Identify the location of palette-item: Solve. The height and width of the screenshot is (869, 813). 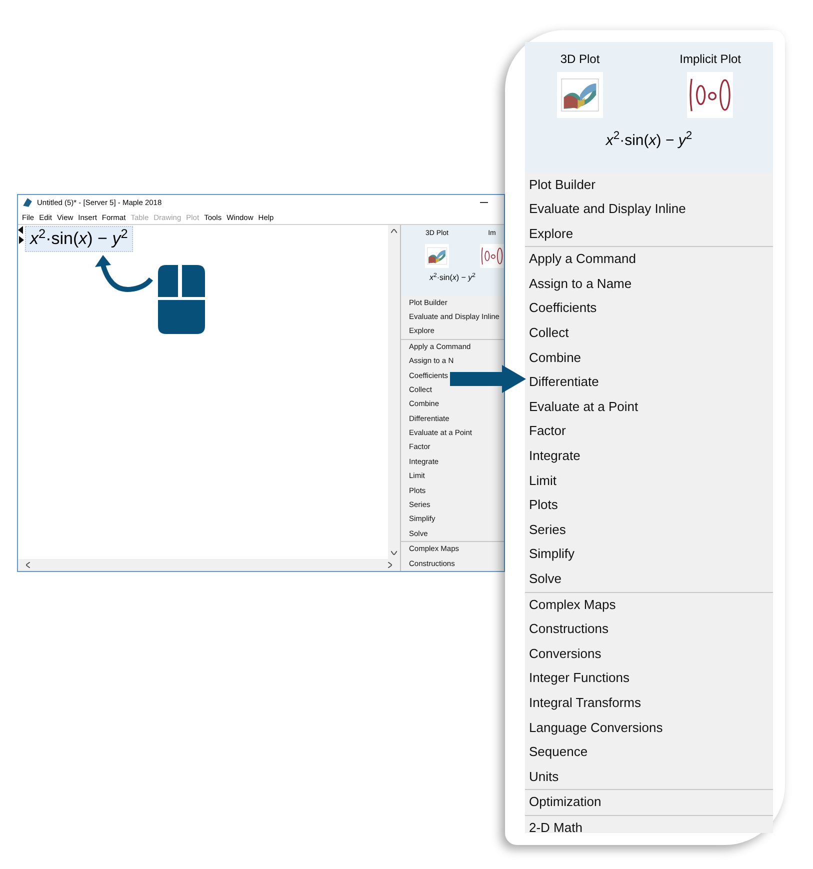
(649, 579).